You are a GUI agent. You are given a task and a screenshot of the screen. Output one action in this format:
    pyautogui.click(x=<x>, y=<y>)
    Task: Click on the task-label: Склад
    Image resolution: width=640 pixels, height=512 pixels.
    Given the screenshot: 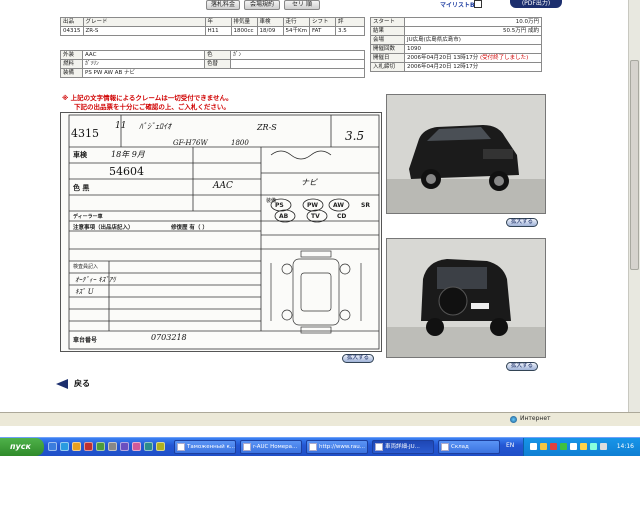 What is the action you would take?
    pyautogui.click(x=460, y=447)
    